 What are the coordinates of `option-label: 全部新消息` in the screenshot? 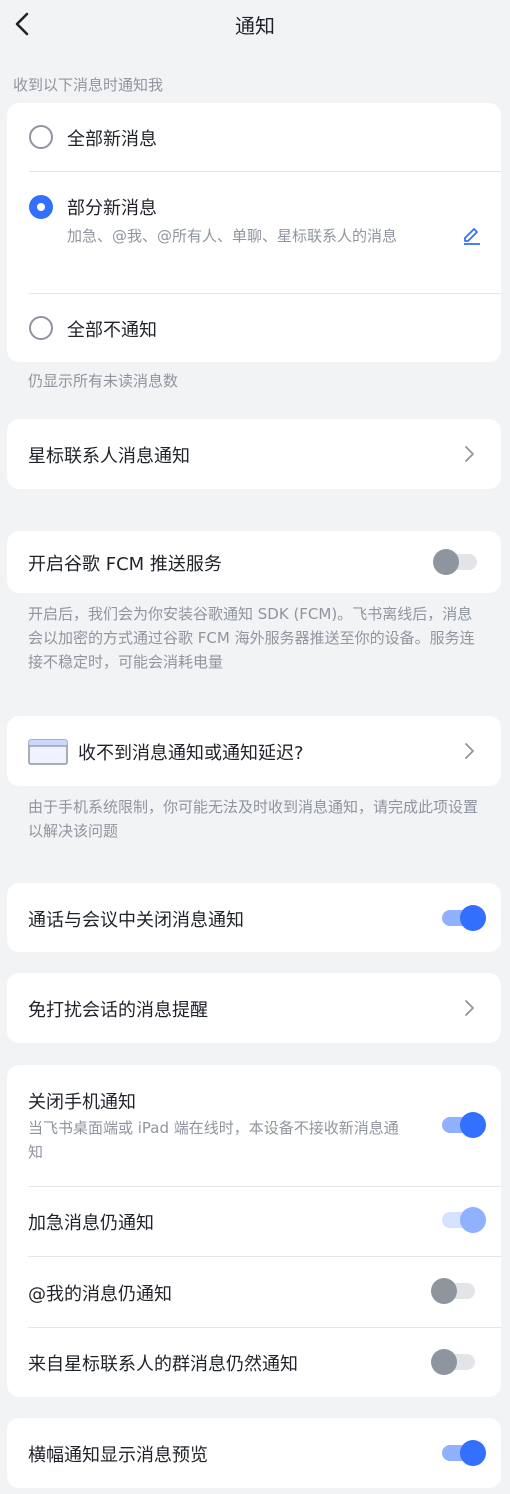 It's located at (112, 139).